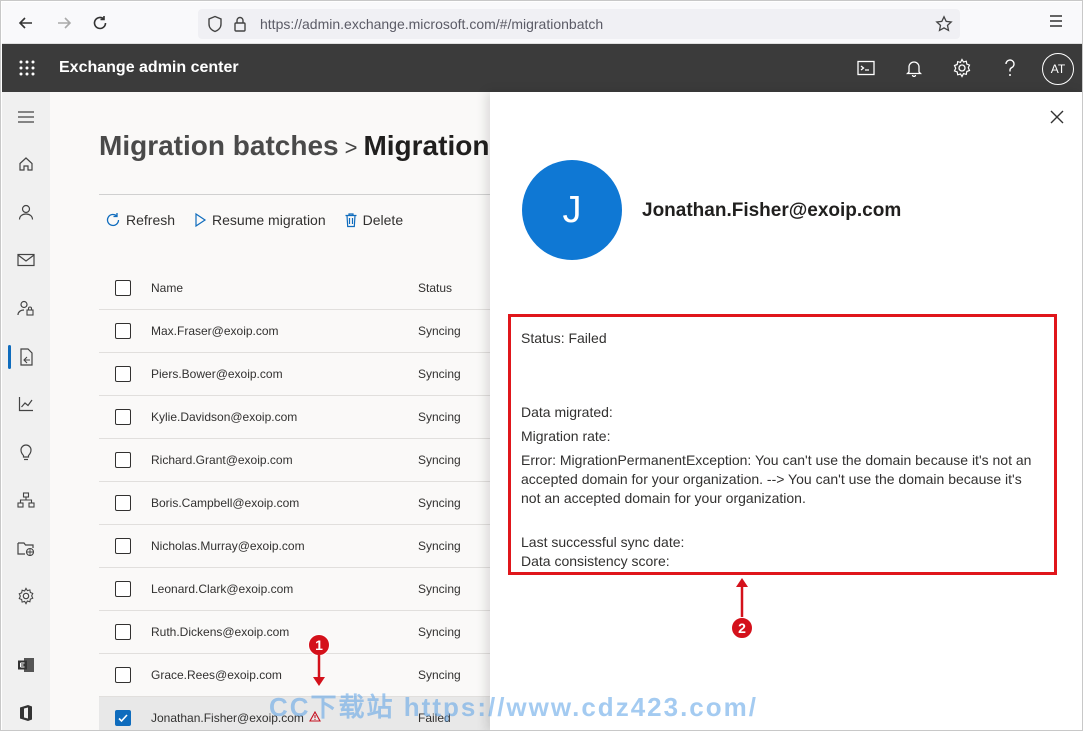 The image size is (1083, 731). Describe the element at coordinates (26, 711) in the screenshot. I see `office-icon` at that location.